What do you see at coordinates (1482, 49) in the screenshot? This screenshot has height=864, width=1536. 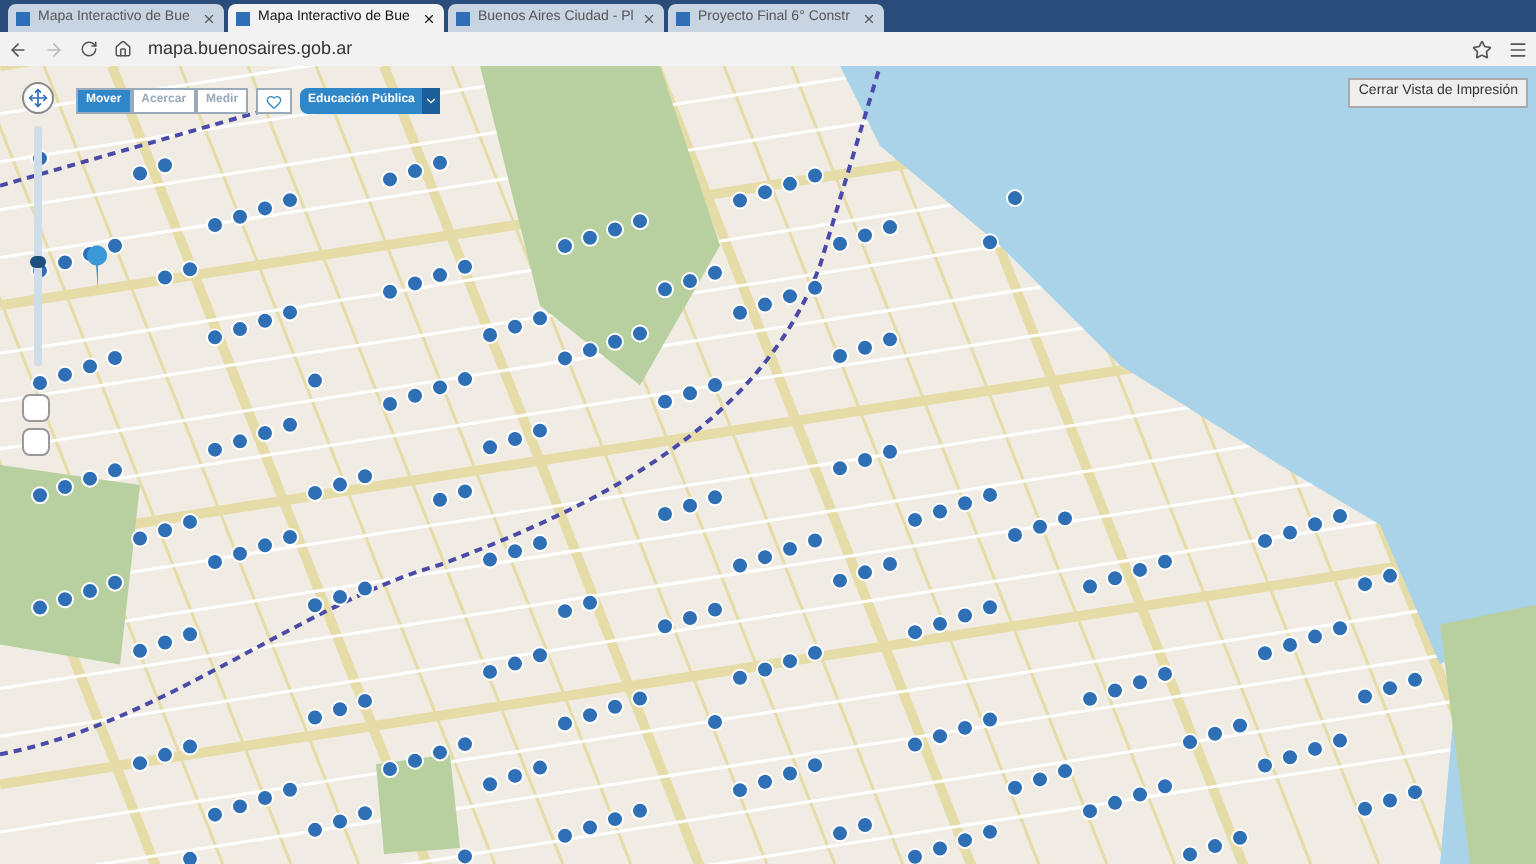 I see `star-icon` at bounding box center [1482, 49].